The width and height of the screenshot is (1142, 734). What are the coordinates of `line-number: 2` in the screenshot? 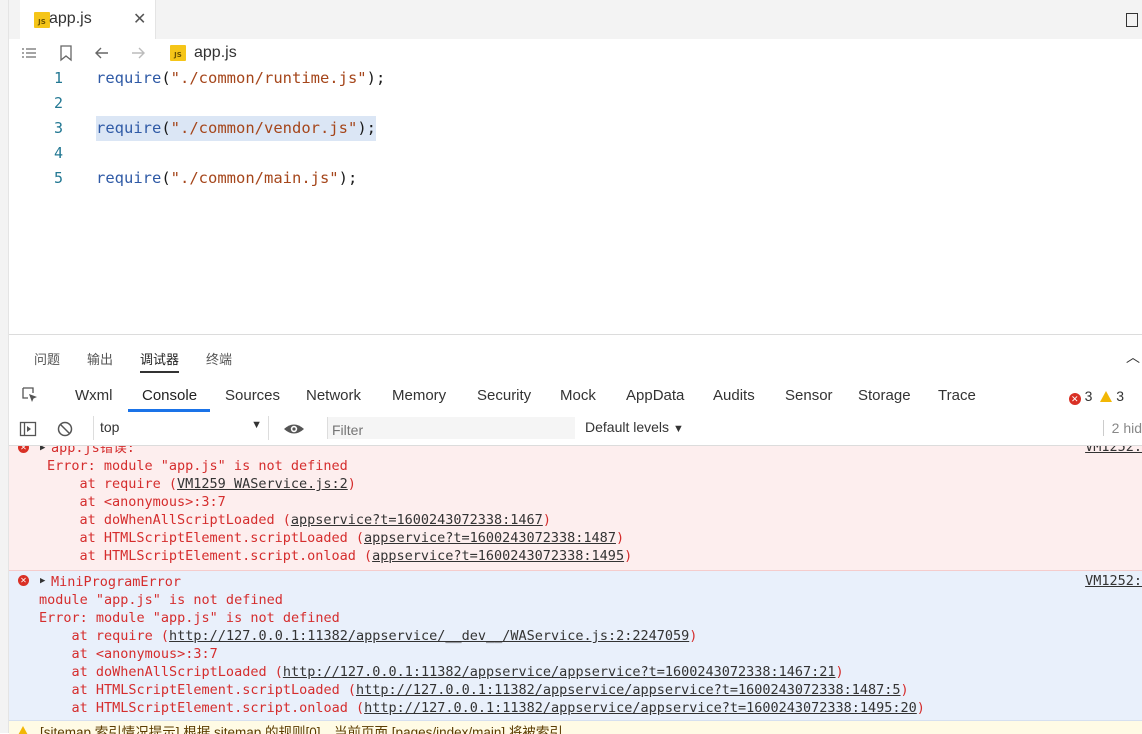 It's located at (58, 103).